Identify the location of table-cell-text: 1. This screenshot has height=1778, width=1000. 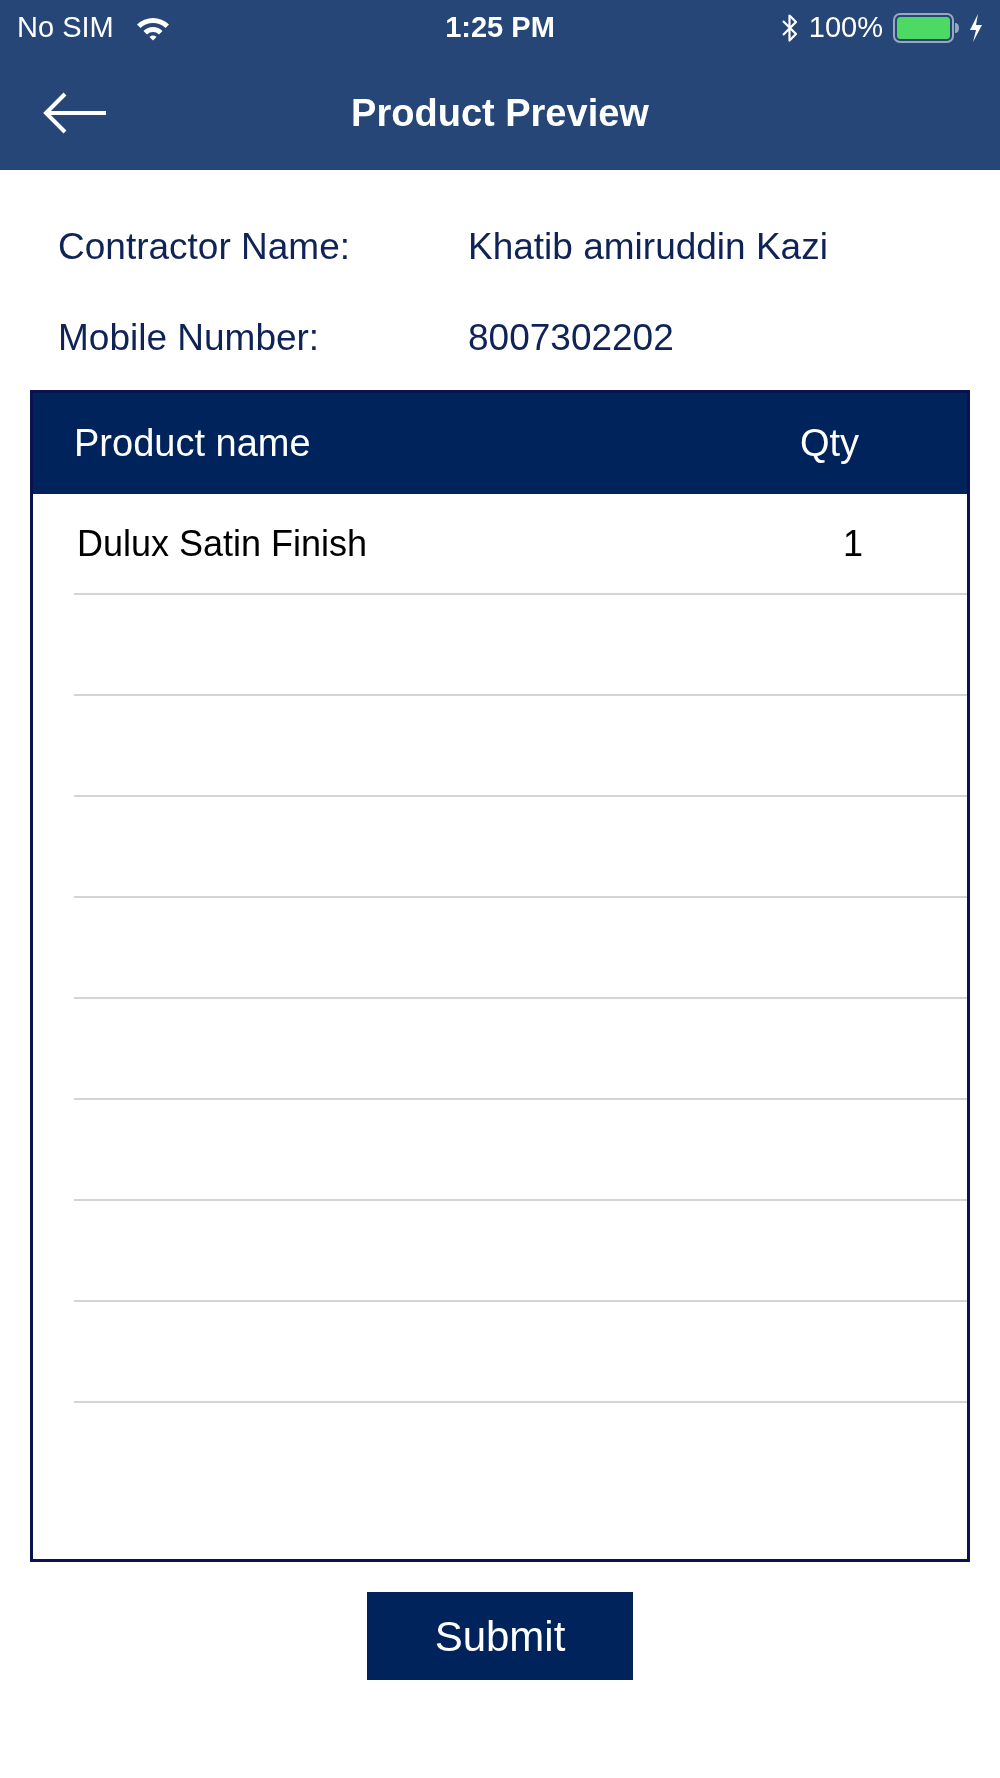
(854, 543).